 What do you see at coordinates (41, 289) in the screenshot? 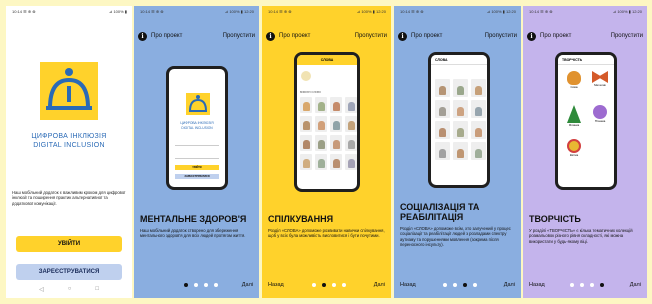
I see `back-nav-icon: ◁` at bounding box center [41, 289].